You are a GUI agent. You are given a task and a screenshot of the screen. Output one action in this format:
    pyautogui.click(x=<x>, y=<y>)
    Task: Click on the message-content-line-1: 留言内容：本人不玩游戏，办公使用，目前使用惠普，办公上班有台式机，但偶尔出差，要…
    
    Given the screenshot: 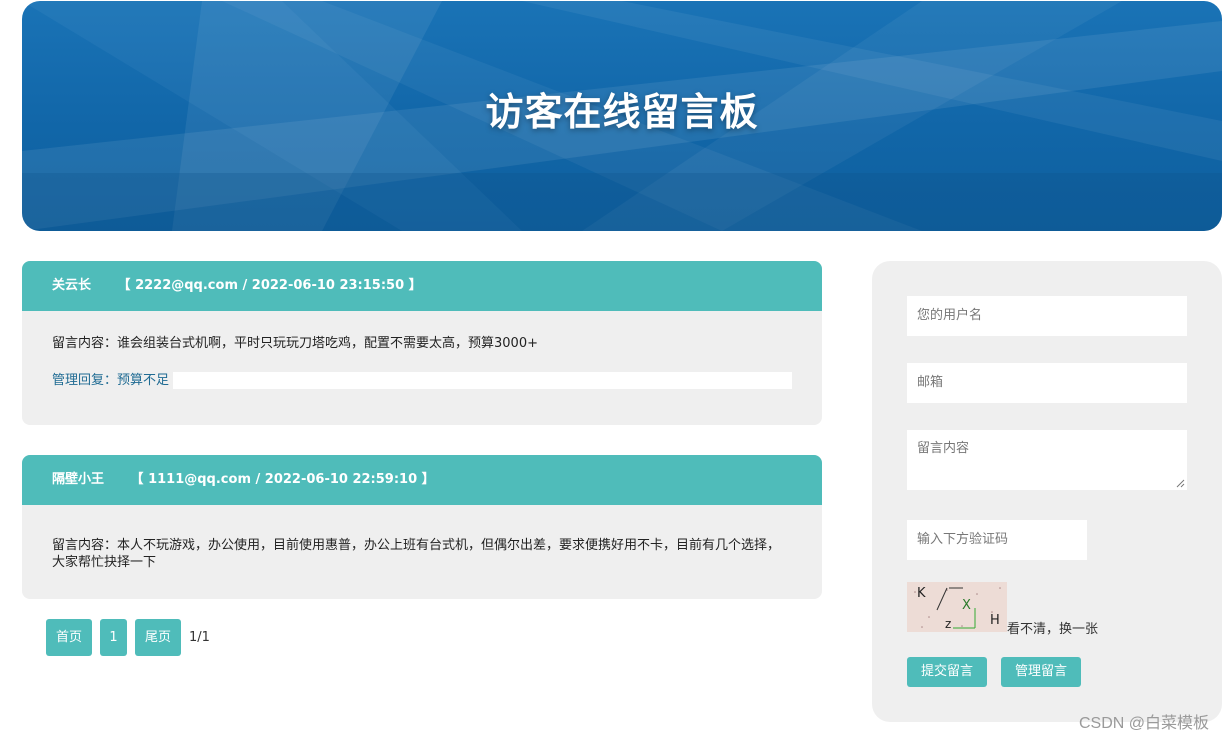 What is the action you would take?
    pyautogui.click(x=416, y=545)
    